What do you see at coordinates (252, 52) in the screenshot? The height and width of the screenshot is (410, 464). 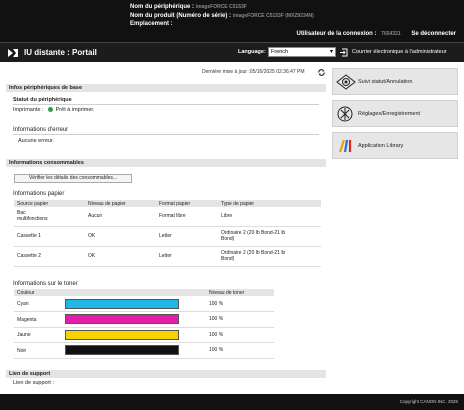 I see `language-label: Language:` at bounding box center [252, 52].